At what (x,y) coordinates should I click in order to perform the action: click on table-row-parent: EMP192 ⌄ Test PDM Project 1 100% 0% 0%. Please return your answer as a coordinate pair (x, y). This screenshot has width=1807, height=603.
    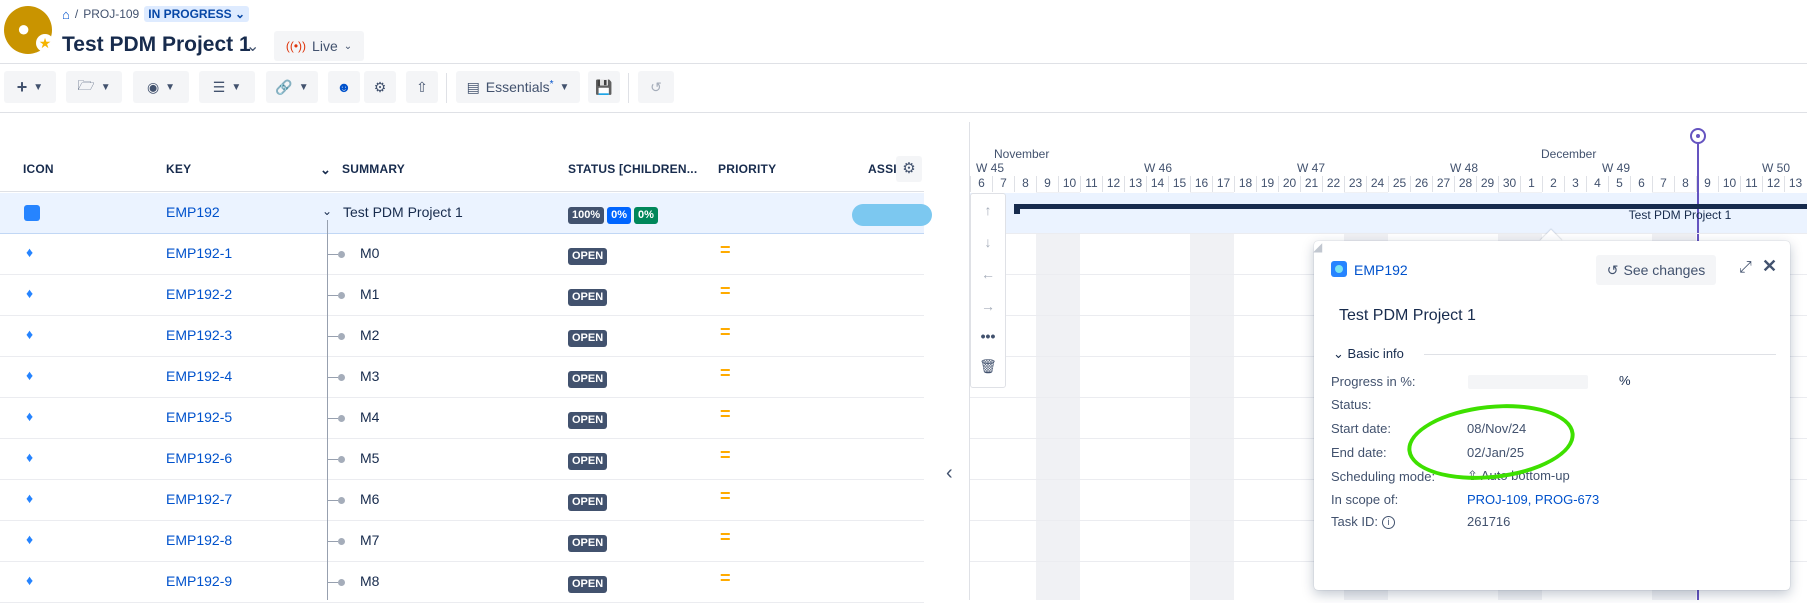
    Looking at the image, I should click on (462, 213).